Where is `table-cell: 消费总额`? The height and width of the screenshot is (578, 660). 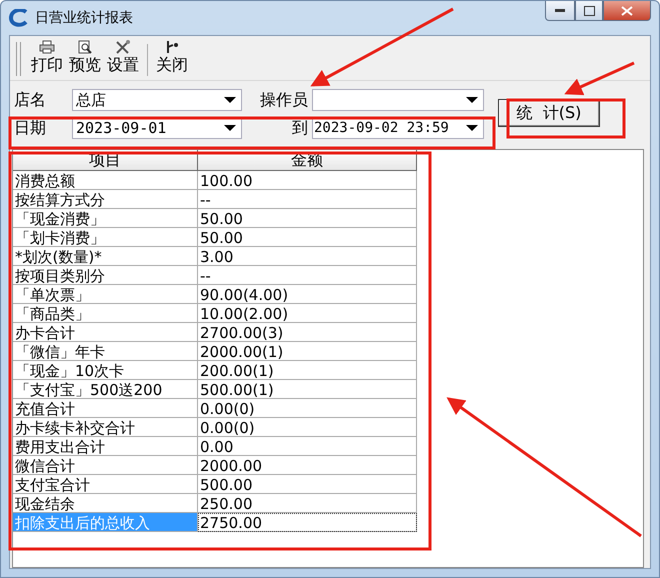
table-cell: 消费总额 is located at coordinates (105, 180).